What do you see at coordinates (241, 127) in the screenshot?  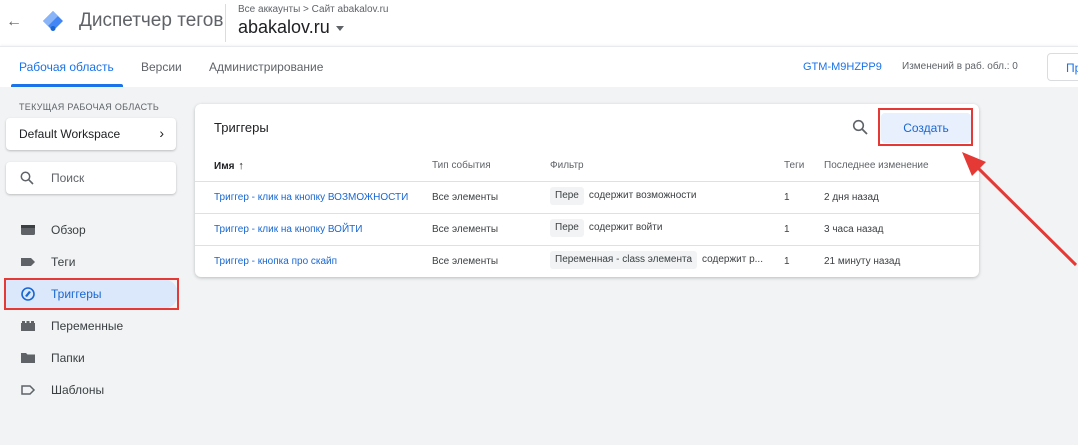 I see `triggers-title: Триггеры` at bounding box center [241, 127].